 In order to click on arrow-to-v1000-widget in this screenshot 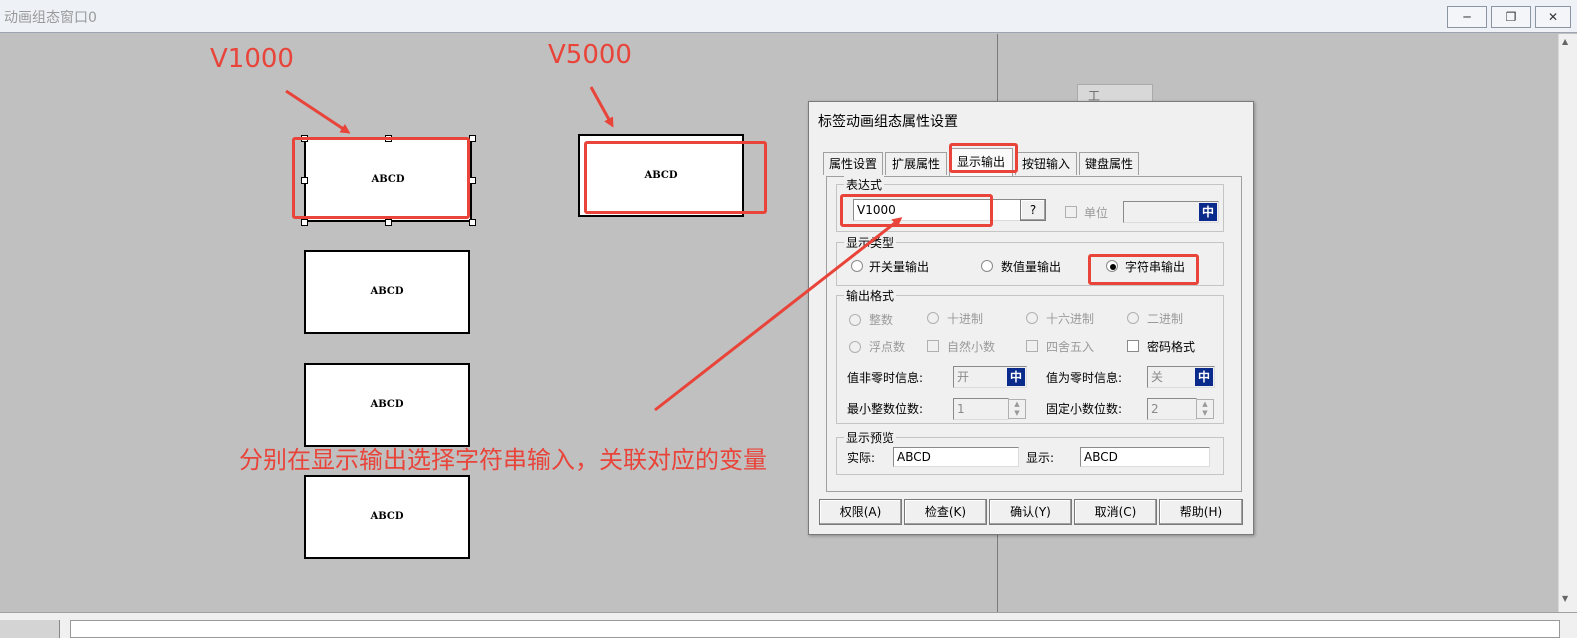, I will do `click(318, 111)`.